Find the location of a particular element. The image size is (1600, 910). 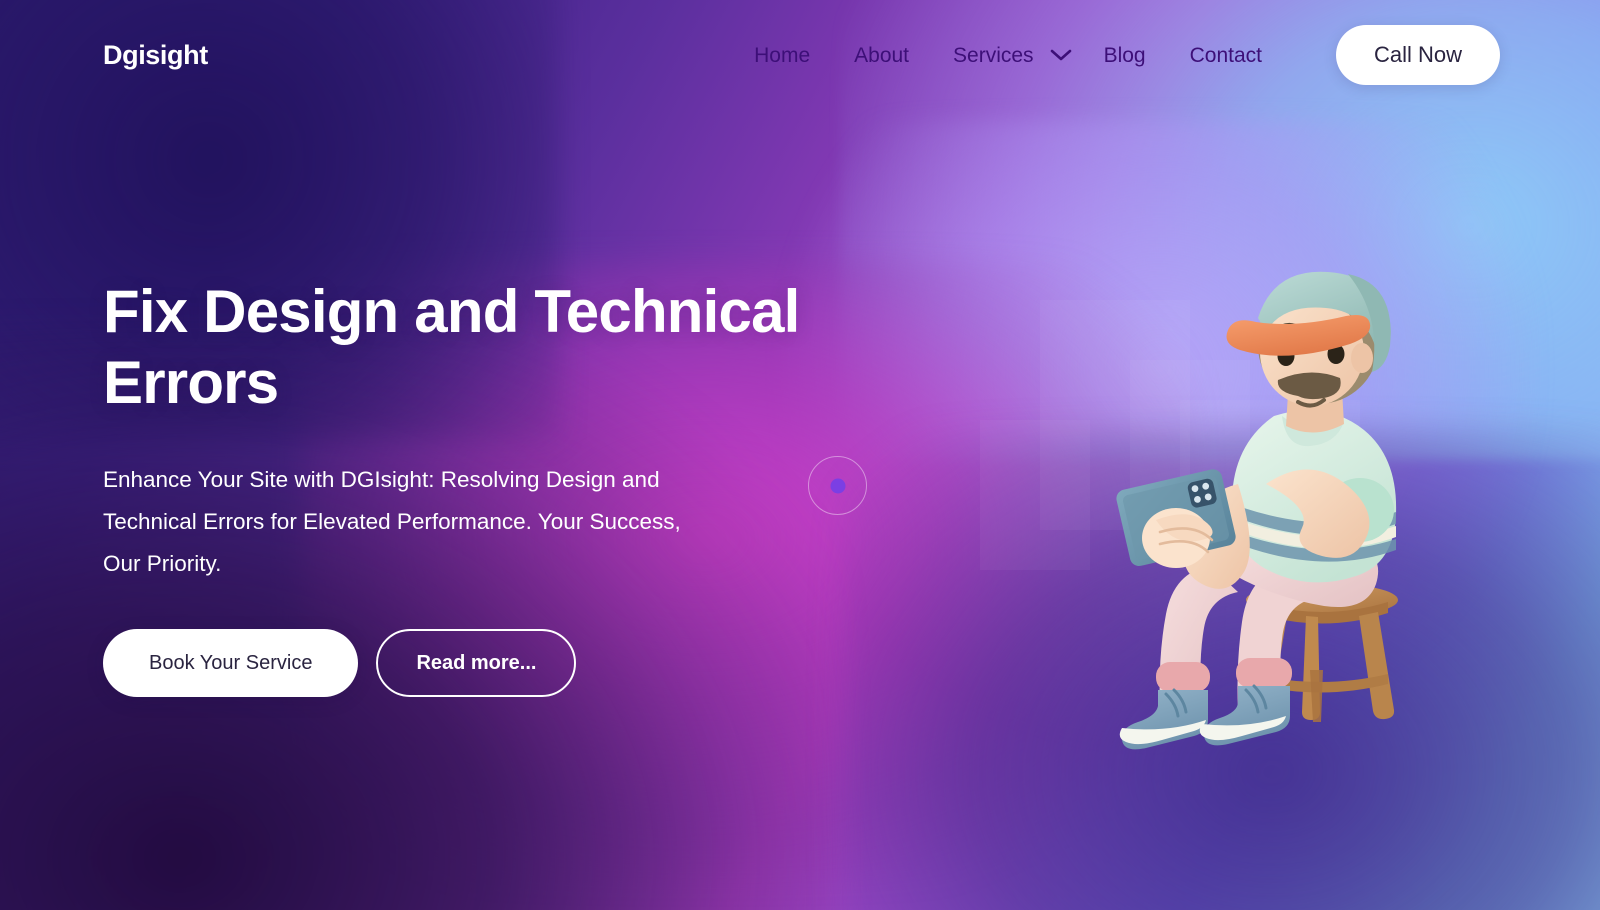

page-title: Fix Design and Technical Errors is located at coordinates (451, 347).